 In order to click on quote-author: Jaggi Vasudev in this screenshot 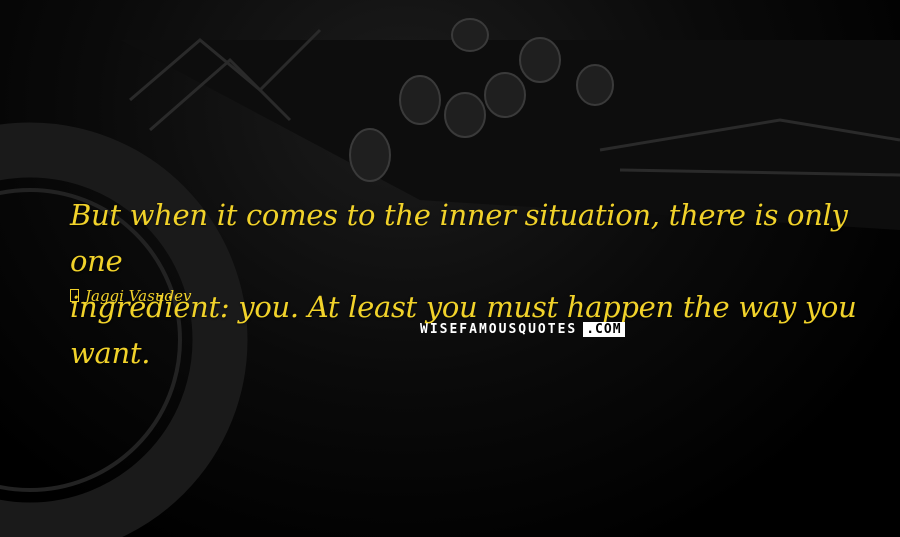, I will do `click(130, 296)`.